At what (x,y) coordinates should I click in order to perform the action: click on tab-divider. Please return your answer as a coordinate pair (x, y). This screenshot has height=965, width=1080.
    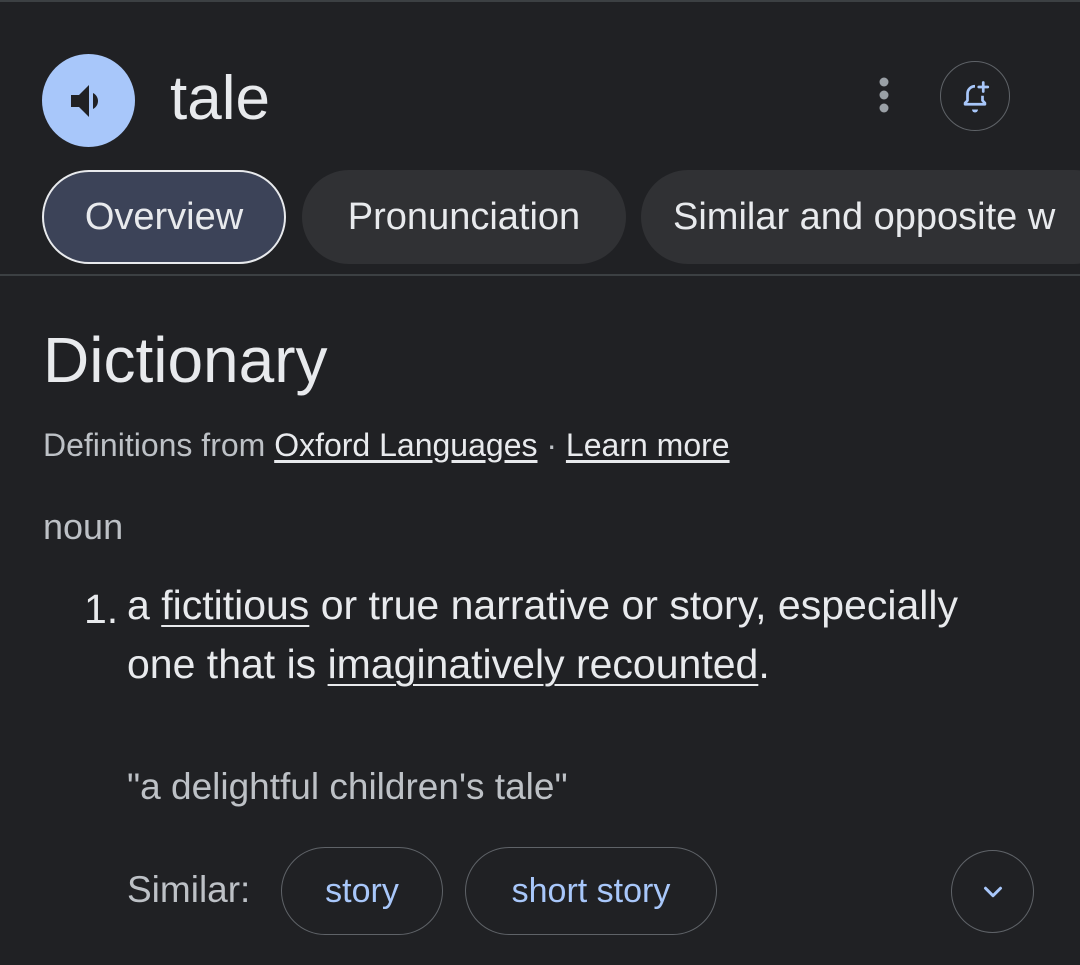
    Looking at the image, I should click on (540, 275).